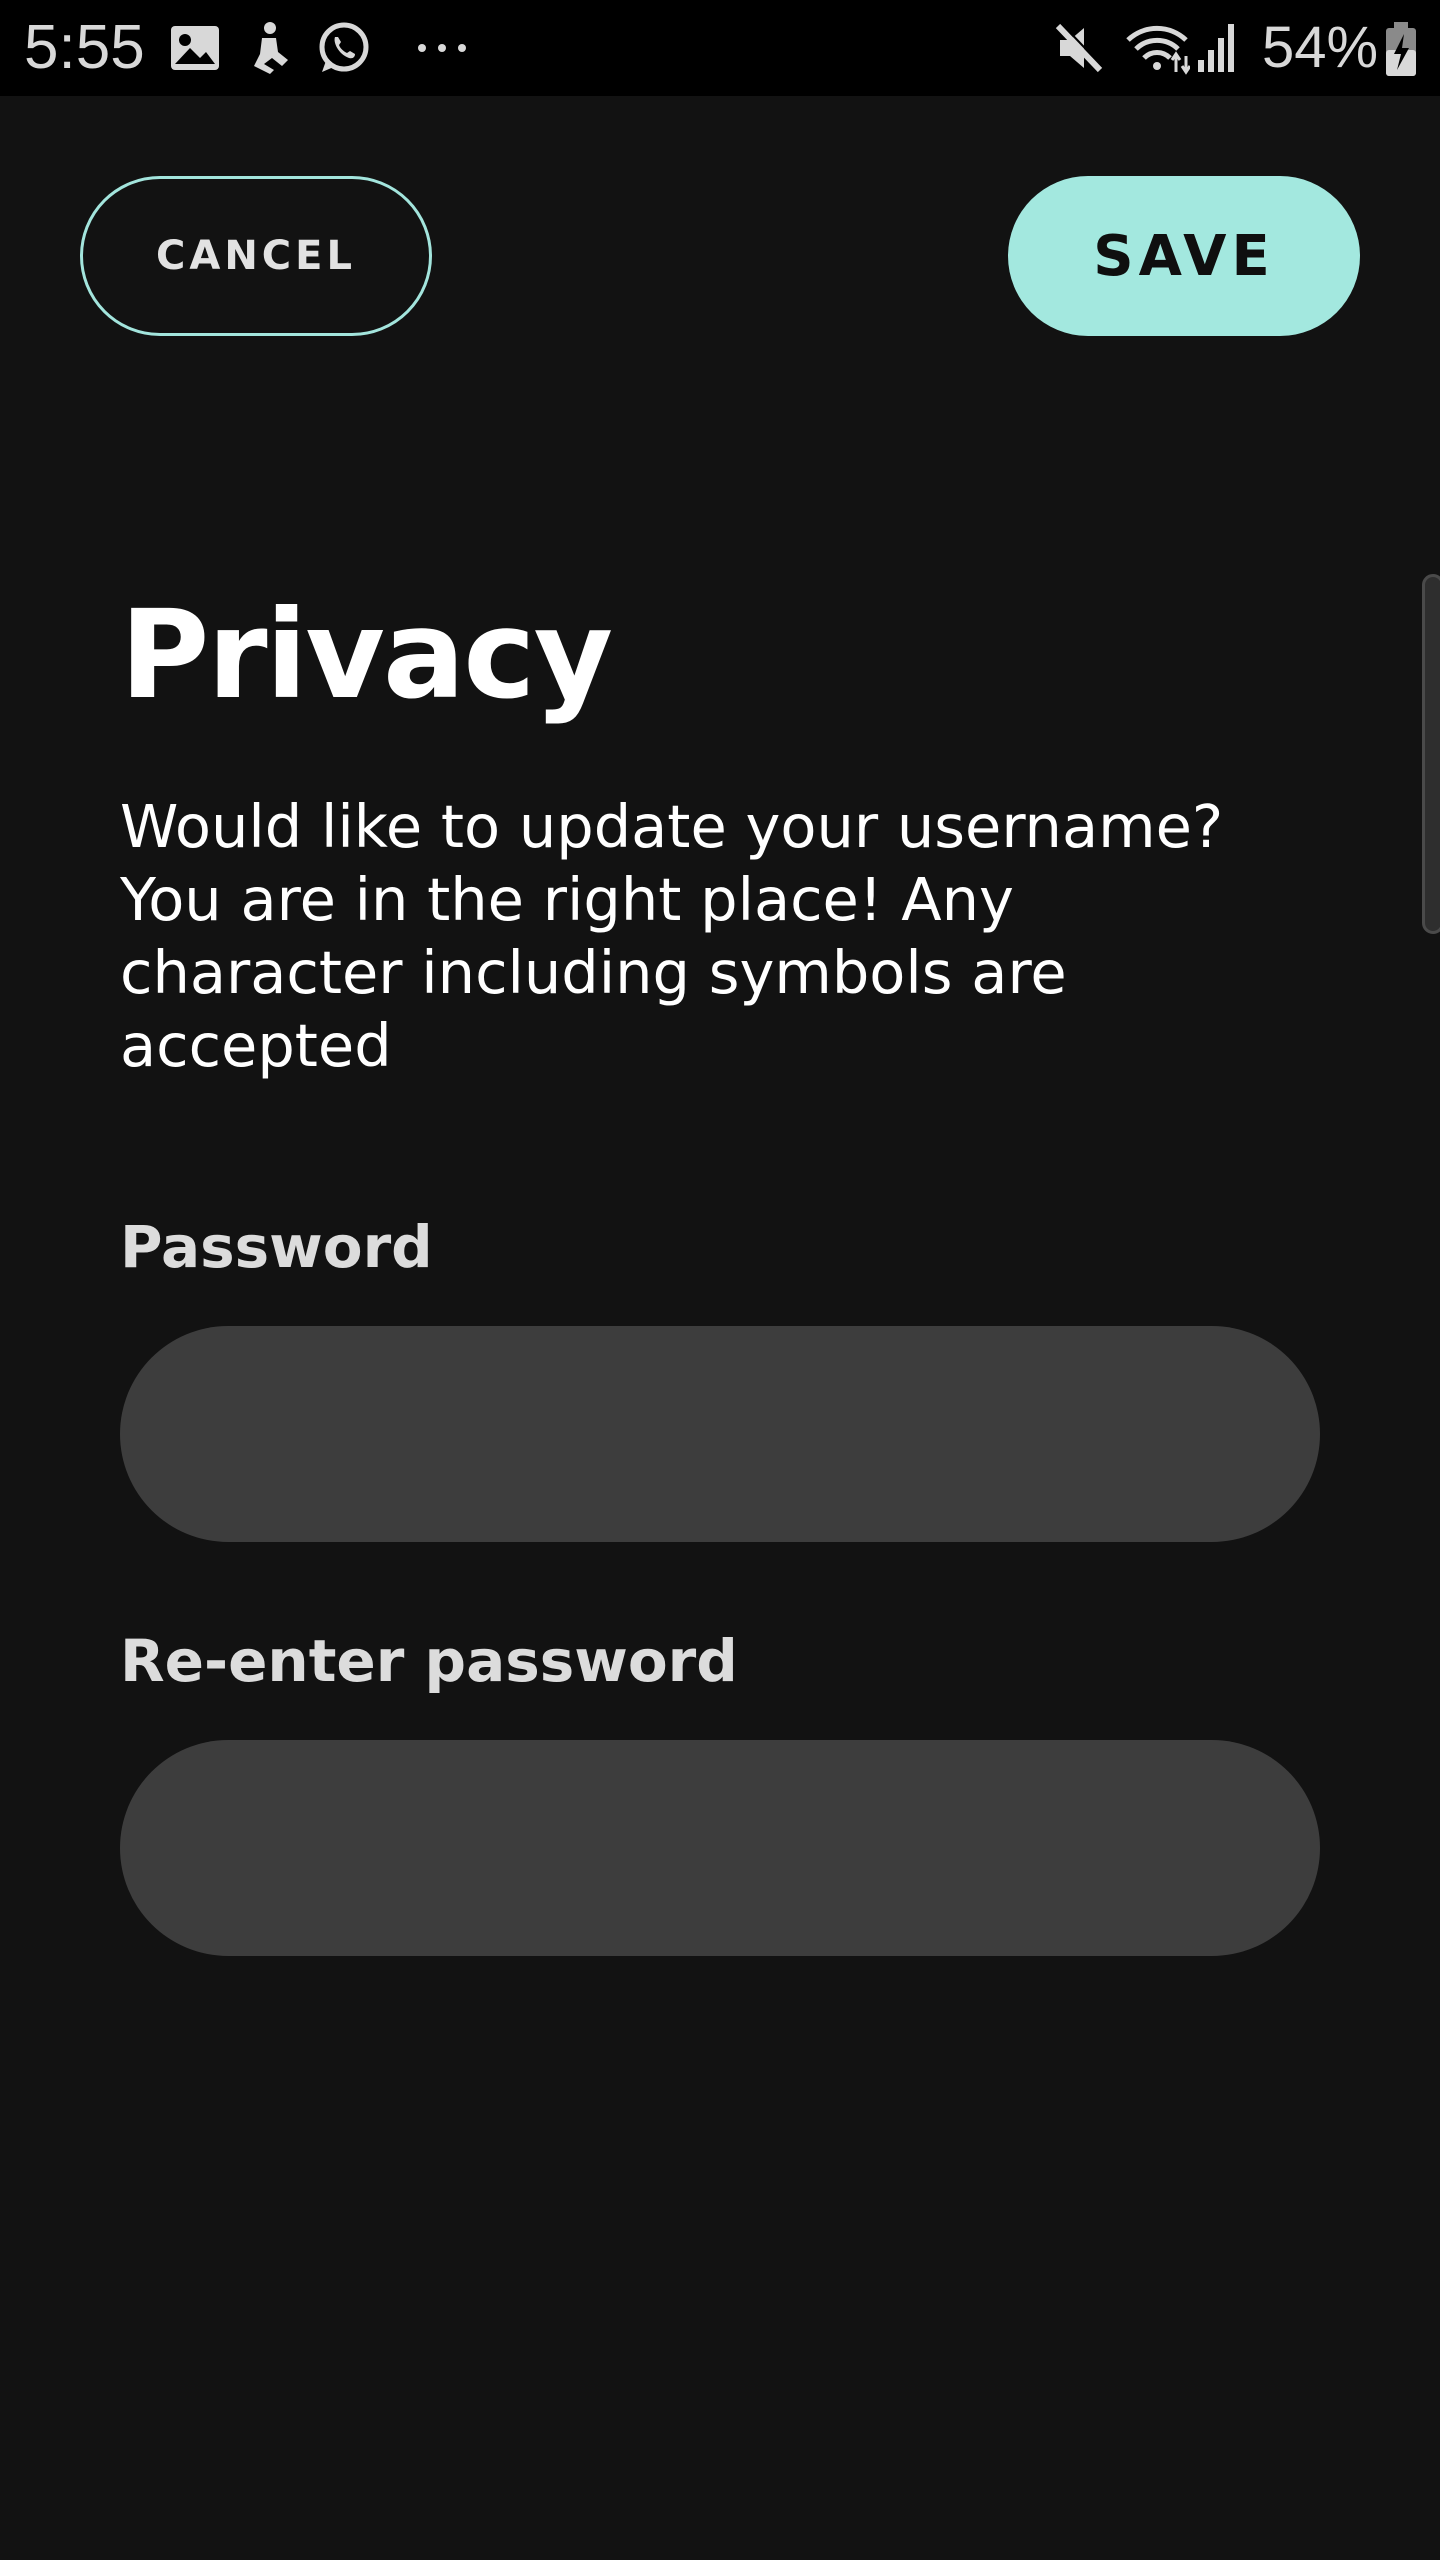 Image resolution: width=1440 pixels, height=2560 pixels. I want to click on figure-icon, so click(271, 48).